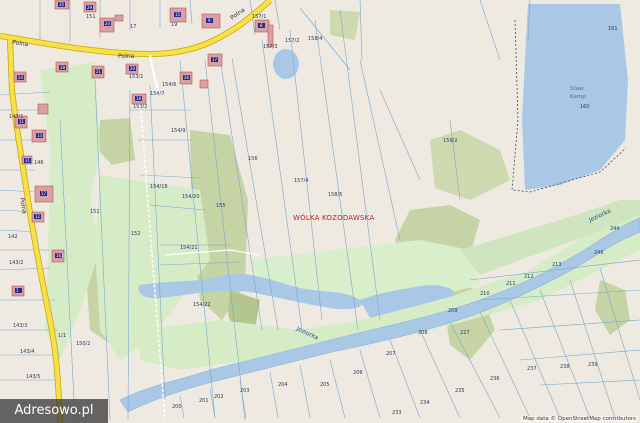 This screenshot has height=423, width=640. Describe the element at coordinates (99, 71) in the screenshot. I see `house-number: 21` at that location.